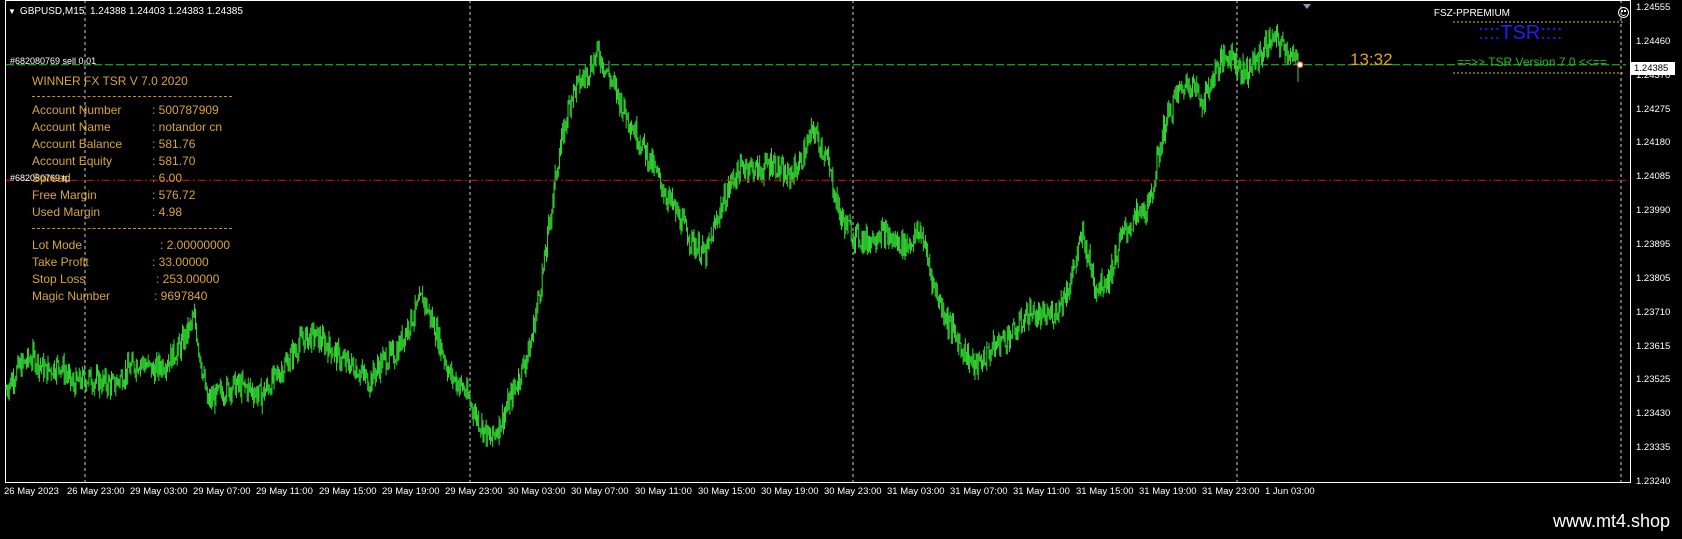 This screenshot has height=539, width=1682. I want to click on ohlc-values: 1.24388 1.24403 1.24383 1.24385, so click(166, 11).